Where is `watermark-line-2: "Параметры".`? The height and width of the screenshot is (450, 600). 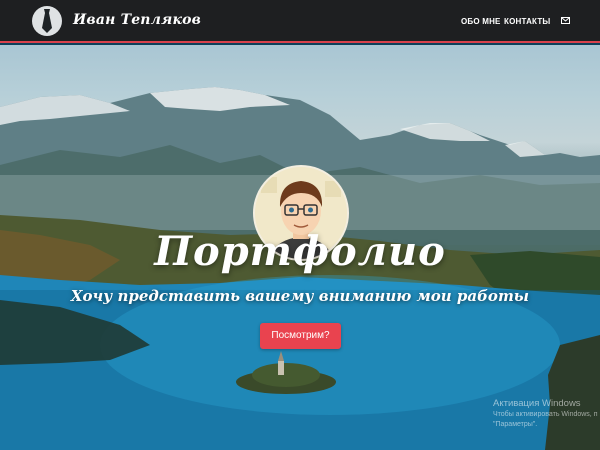 watermark-line-2: "Параметры". is located at coordinates (515, 424).